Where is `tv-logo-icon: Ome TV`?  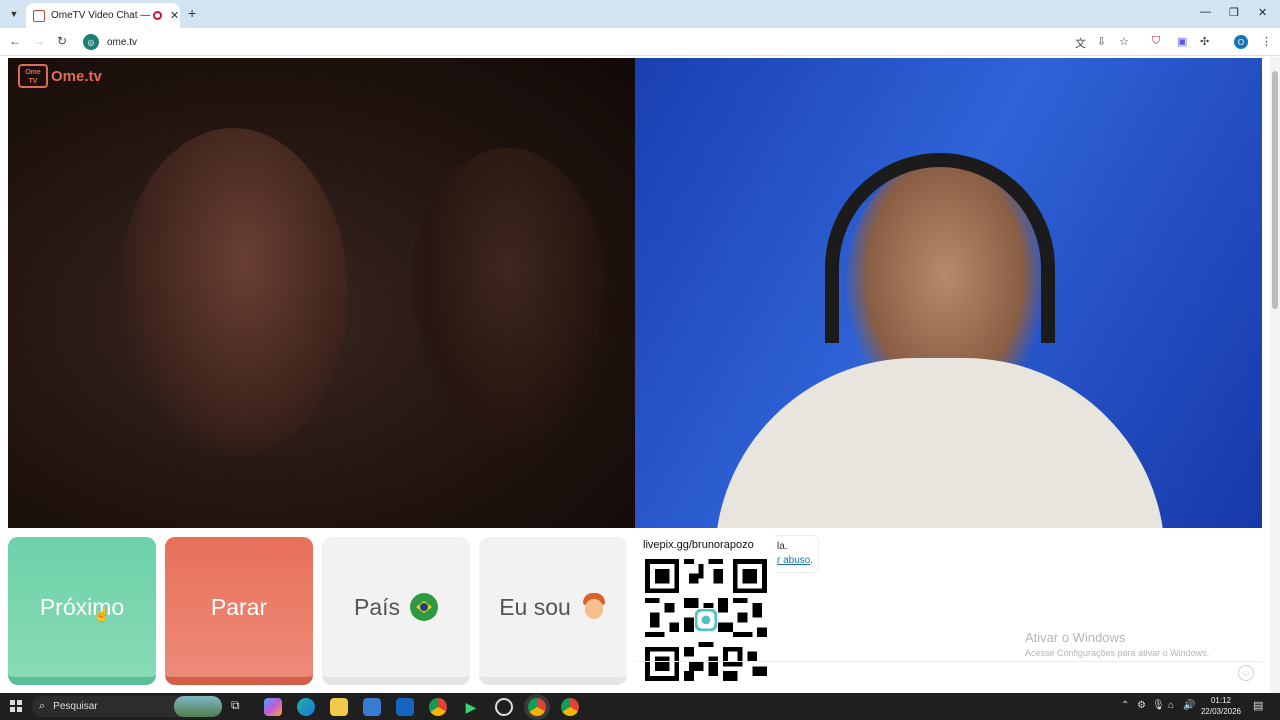
tv-logo-icon: Ome TV is located at coordinates (33, 76).